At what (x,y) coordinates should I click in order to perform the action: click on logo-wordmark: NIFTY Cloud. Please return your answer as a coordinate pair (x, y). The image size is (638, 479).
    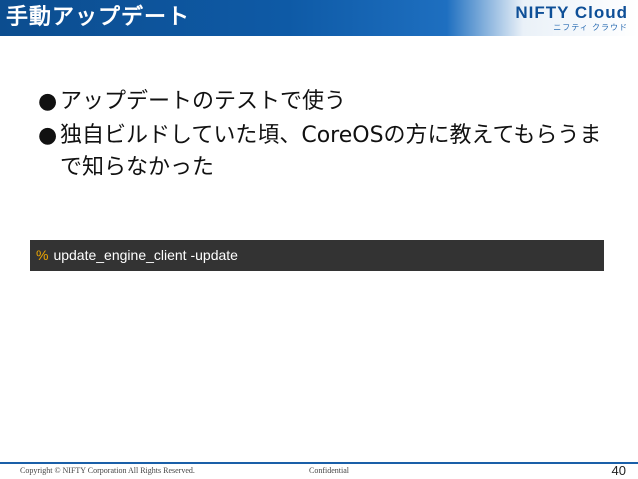
    Looking at the image, I should click on (571, 12).